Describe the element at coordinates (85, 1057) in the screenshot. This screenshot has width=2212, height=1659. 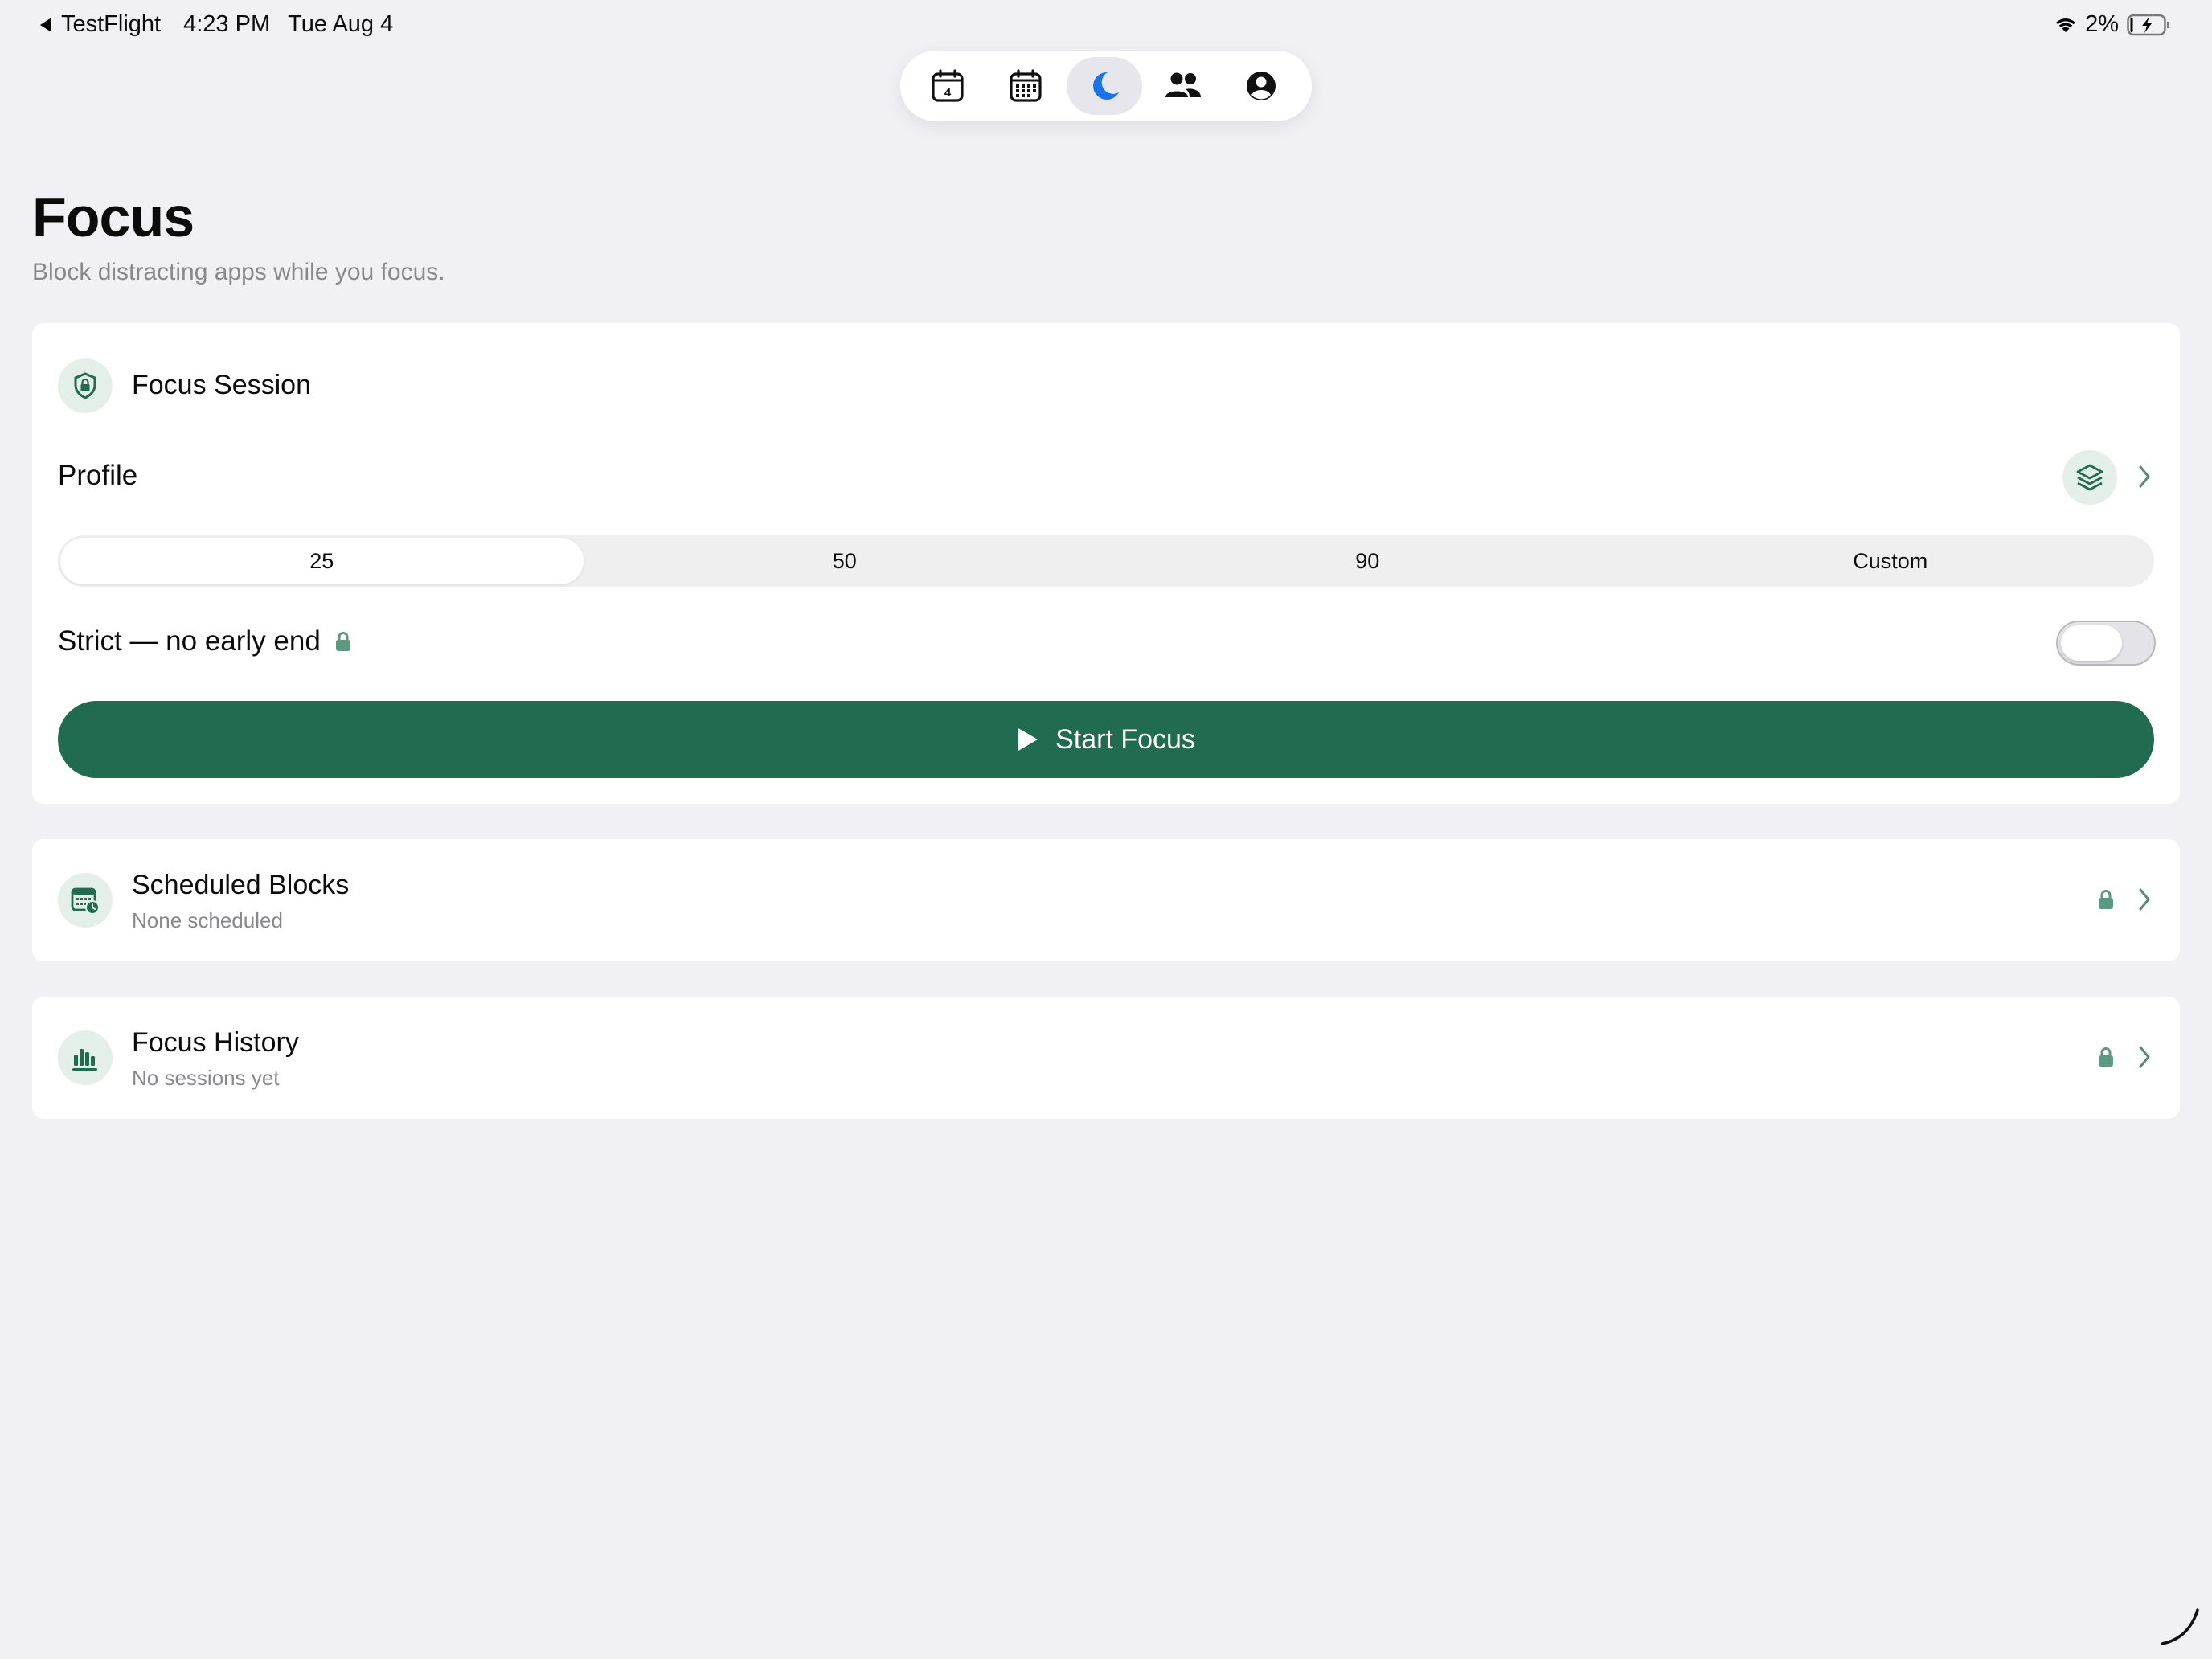
I see `bar-chart-icon` at that location.